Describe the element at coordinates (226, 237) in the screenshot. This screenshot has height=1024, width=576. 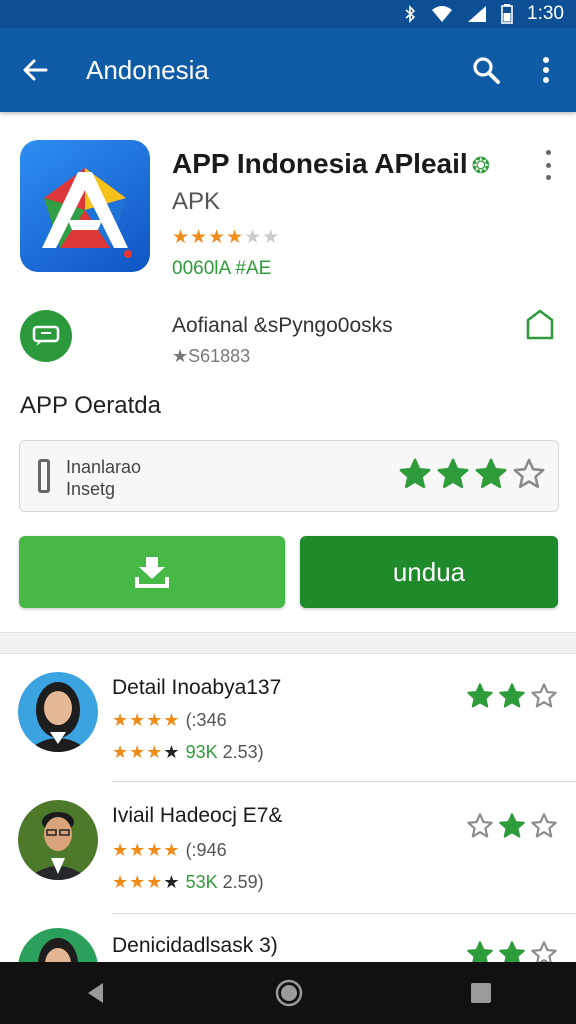
I see `app-rating-stars: ★★★★★★` at that location.